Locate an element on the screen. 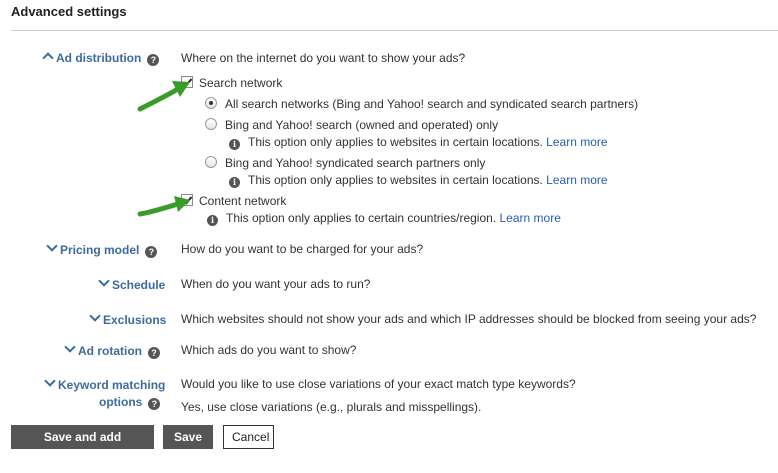 This screenshot has width=778, height=473. title-divider is located at coordinates (394, 30).